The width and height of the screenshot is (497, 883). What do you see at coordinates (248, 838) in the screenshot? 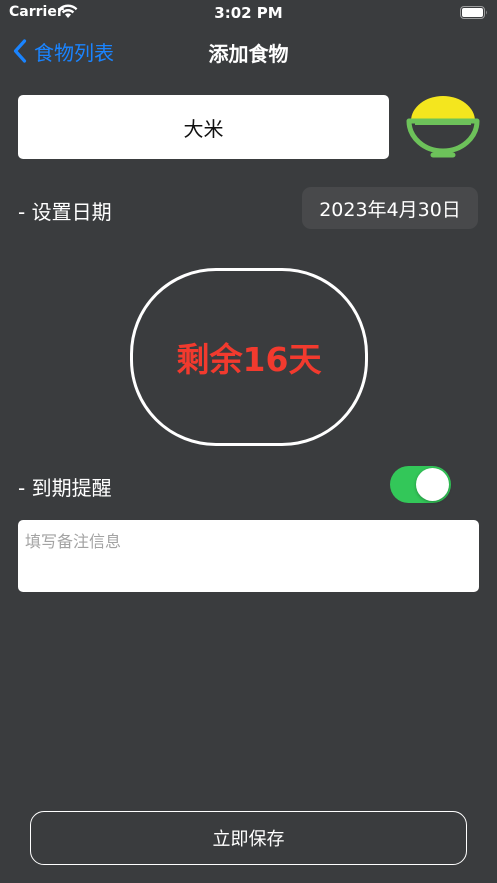
I see `save-button: 立即保存` at bounding box center [248, 838].